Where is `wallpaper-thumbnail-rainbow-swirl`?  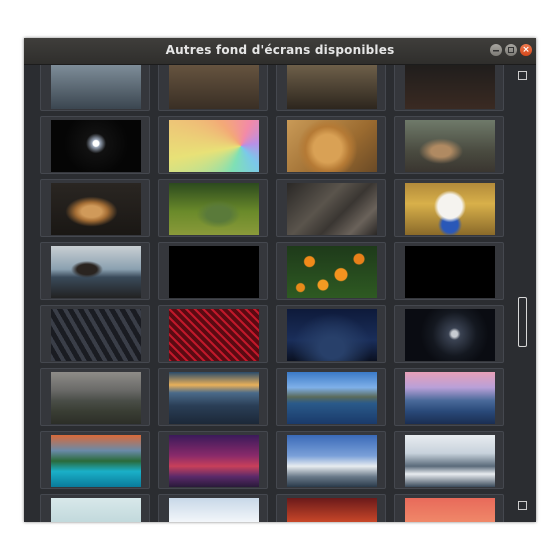
wallpaper-thumbnail-rainbow-swirl is located at coordinates (213, 145).